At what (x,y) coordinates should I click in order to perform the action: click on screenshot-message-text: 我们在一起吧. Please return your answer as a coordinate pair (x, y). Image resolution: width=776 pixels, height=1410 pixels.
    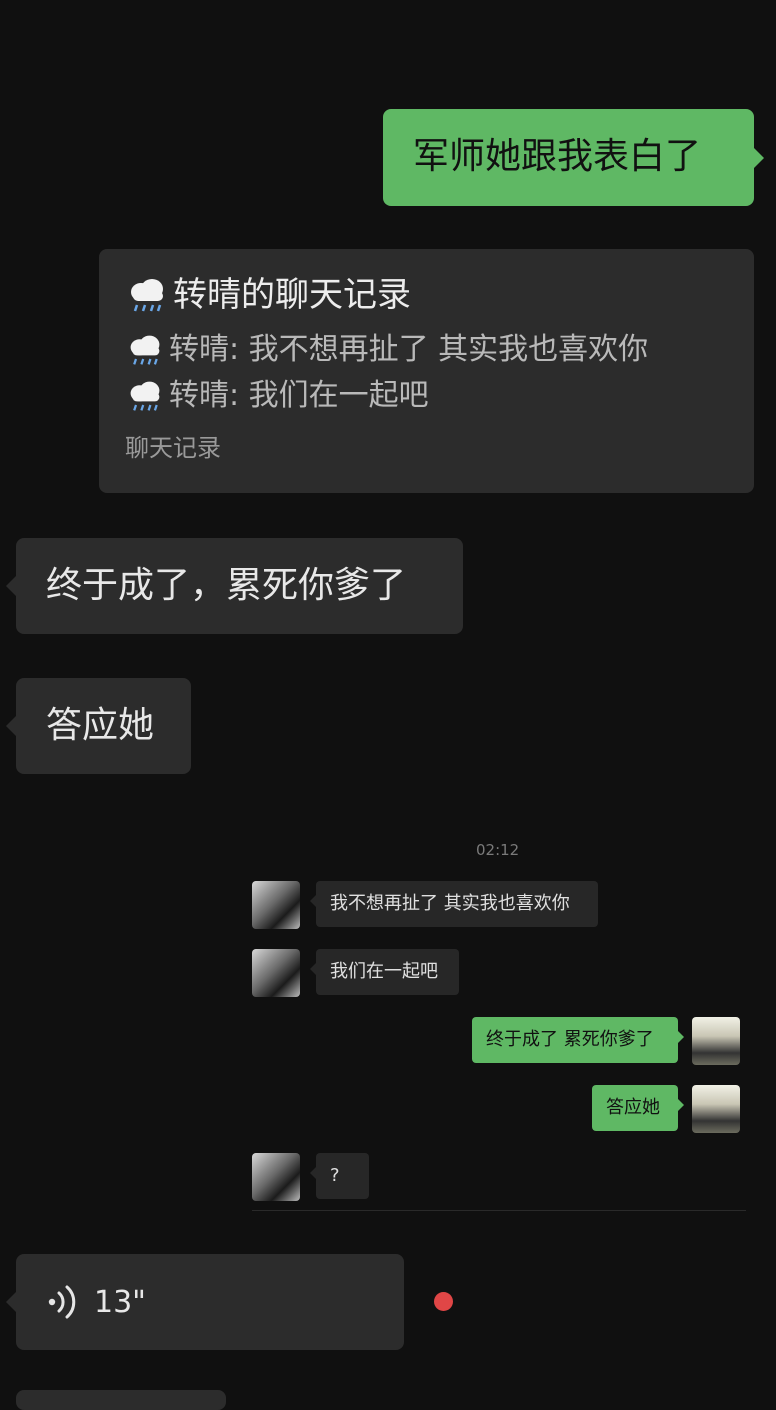
    Looking at the image, I should click on (384, 971).